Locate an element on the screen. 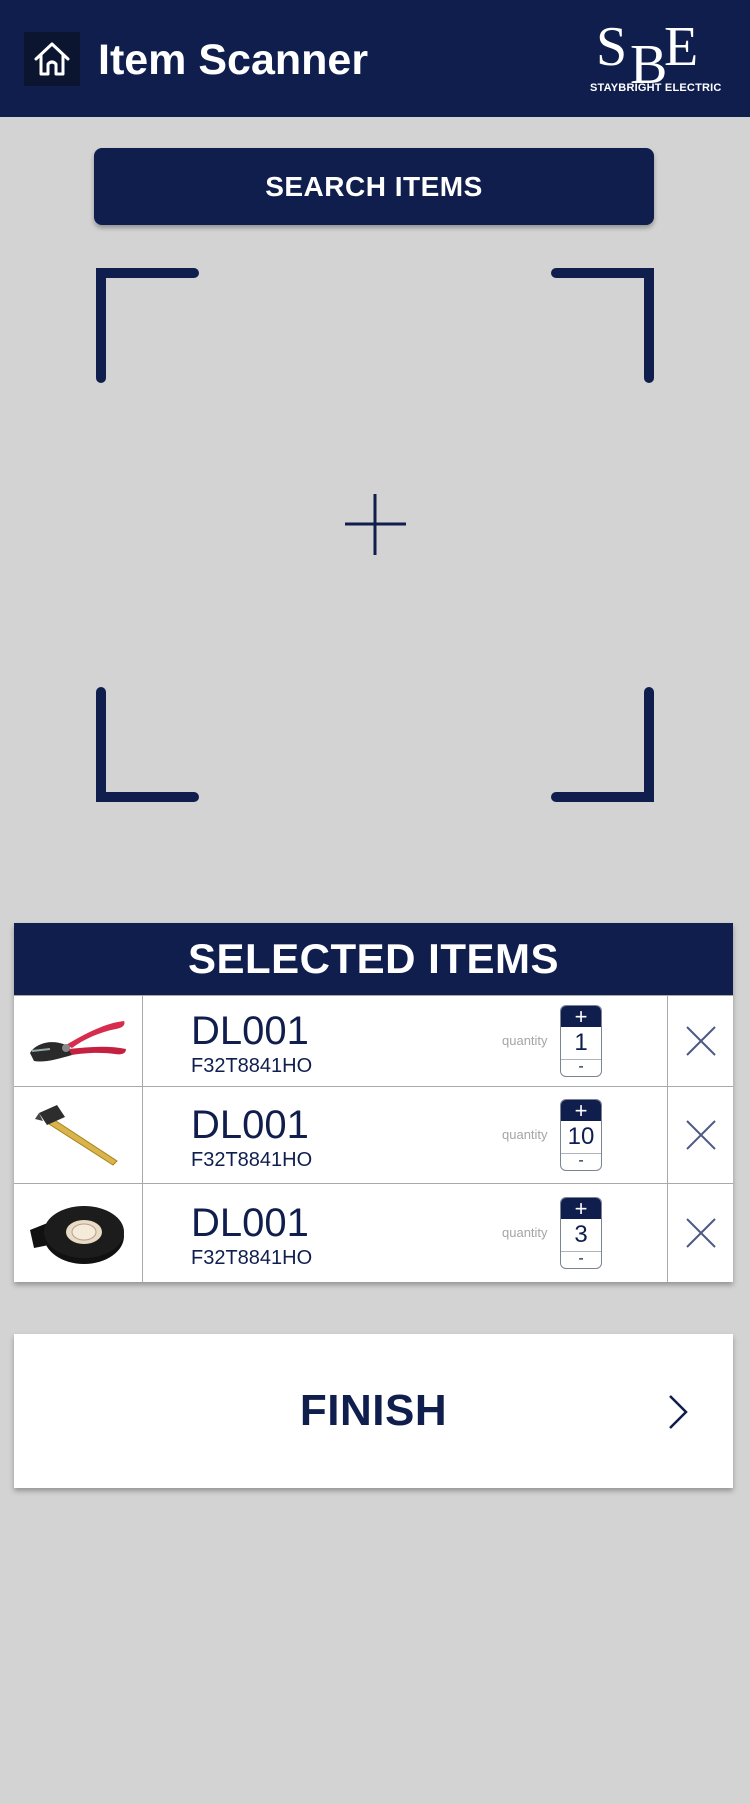 The height and width of the screenshot is (1804, 750). wire-cutter-icon is located at coordinates (78, 1041).